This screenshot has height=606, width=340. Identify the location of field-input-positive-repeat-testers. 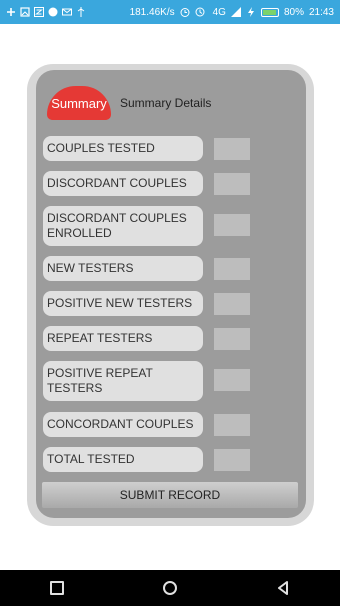
(232, 380).